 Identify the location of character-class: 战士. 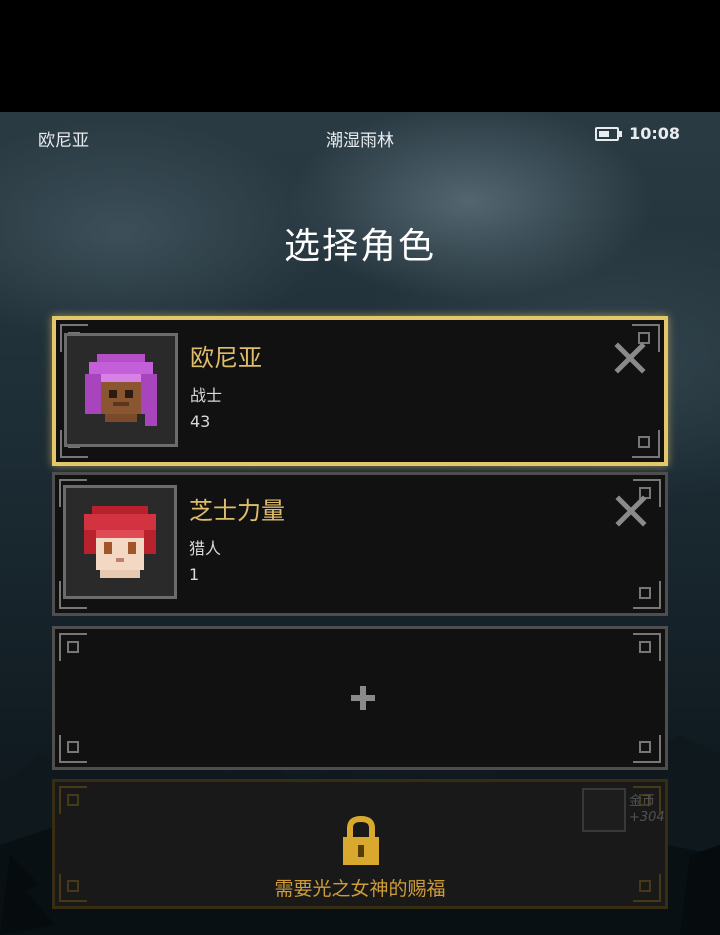
(206, 395).